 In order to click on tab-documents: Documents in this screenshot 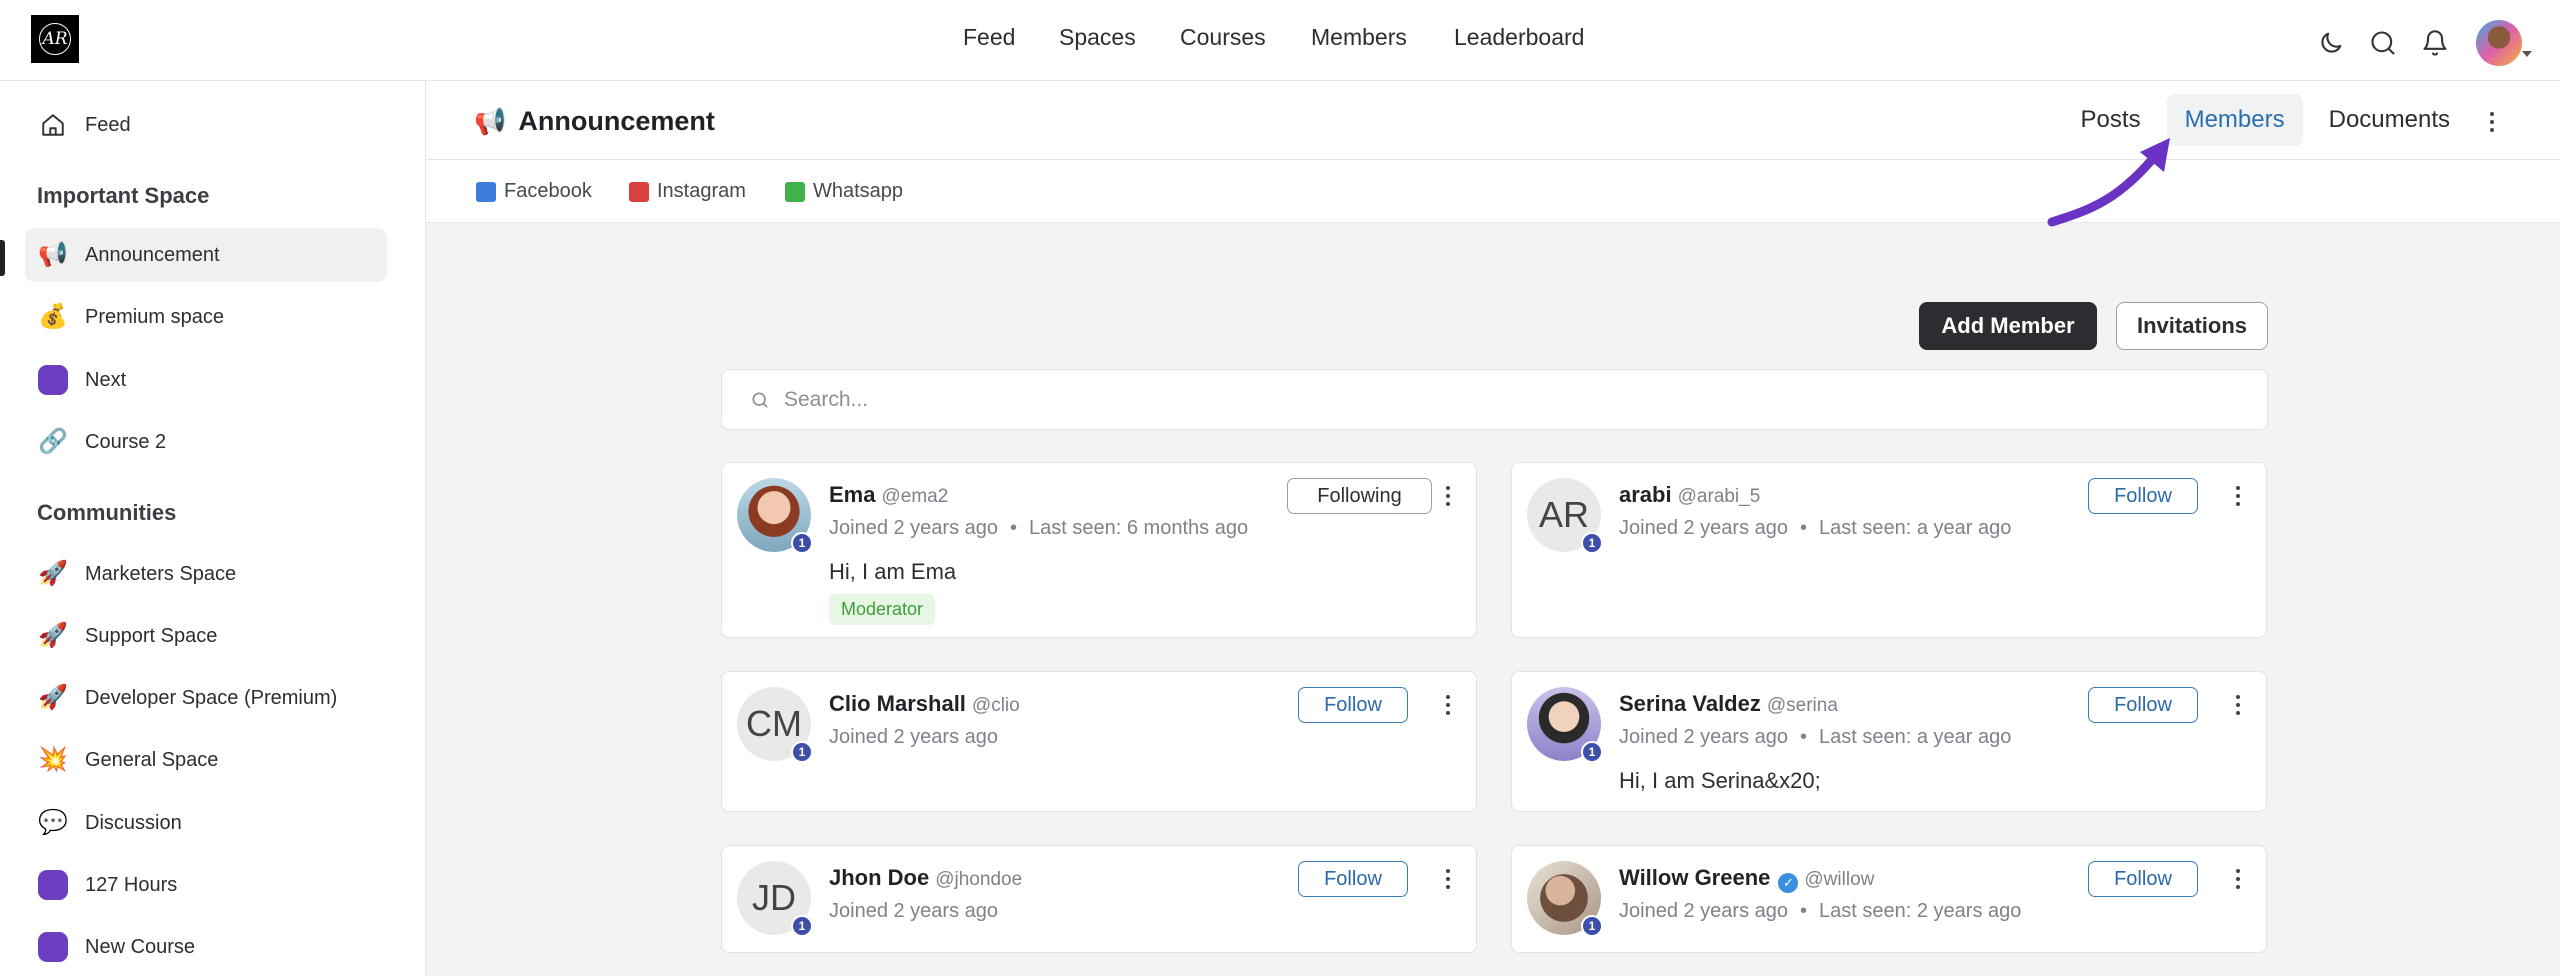, I will do `click(2389, 120)`.